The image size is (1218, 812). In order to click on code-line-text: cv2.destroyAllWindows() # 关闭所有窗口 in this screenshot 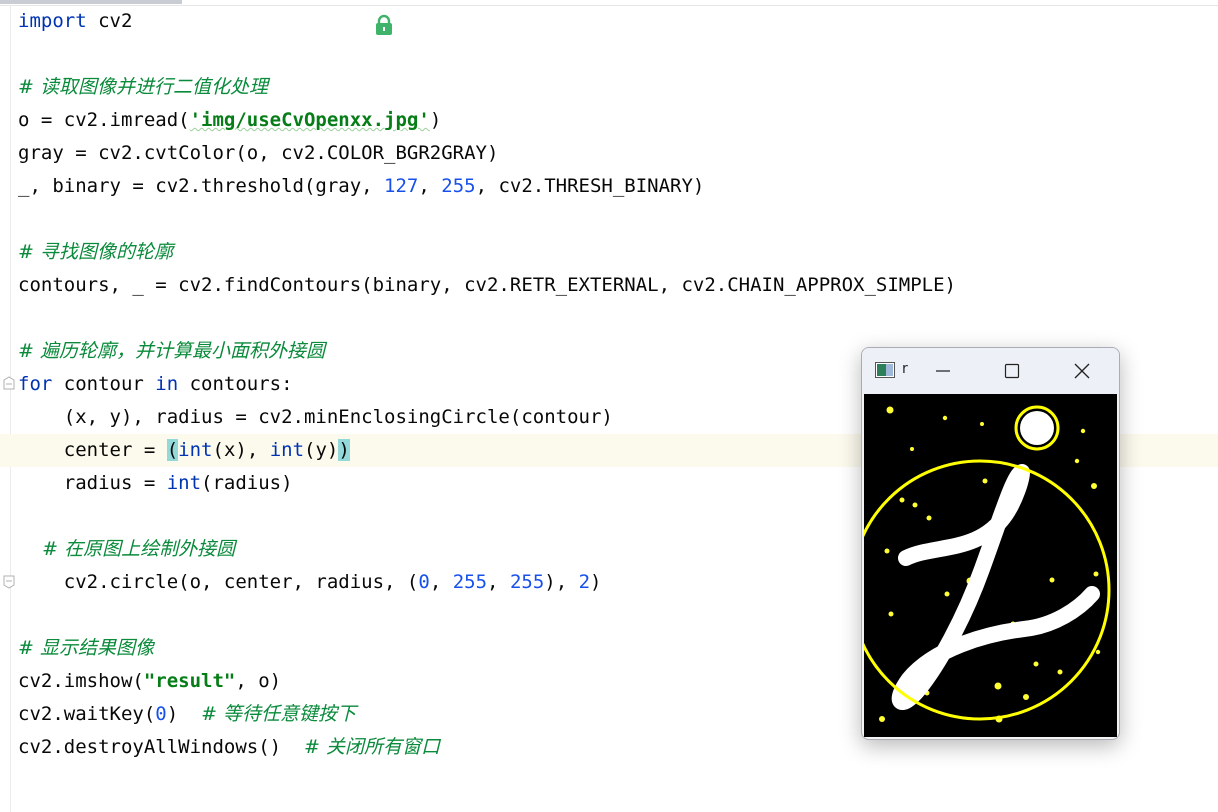, I will do `click(229, 747)`.